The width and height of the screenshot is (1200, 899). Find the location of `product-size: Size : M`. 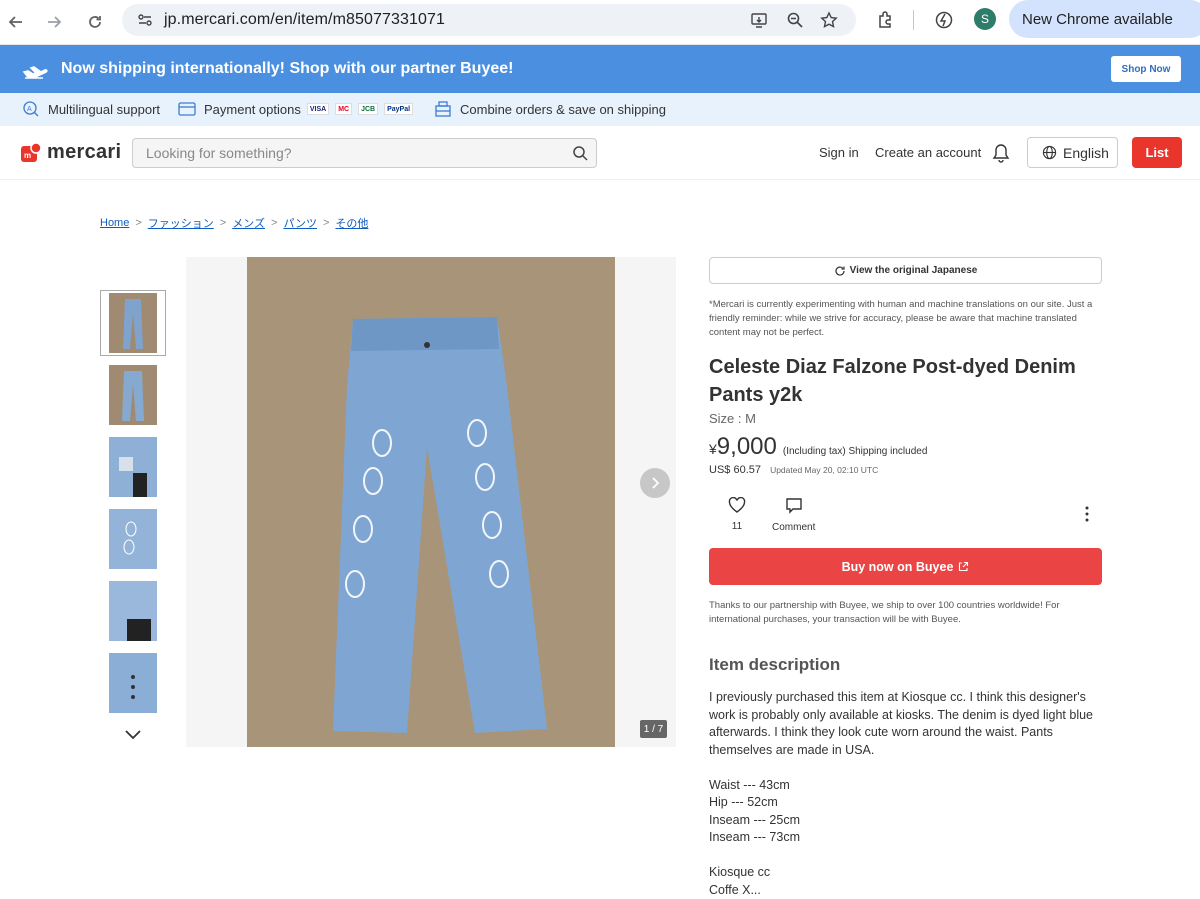

product-size: Size : M is located at coordinates (732, 418).